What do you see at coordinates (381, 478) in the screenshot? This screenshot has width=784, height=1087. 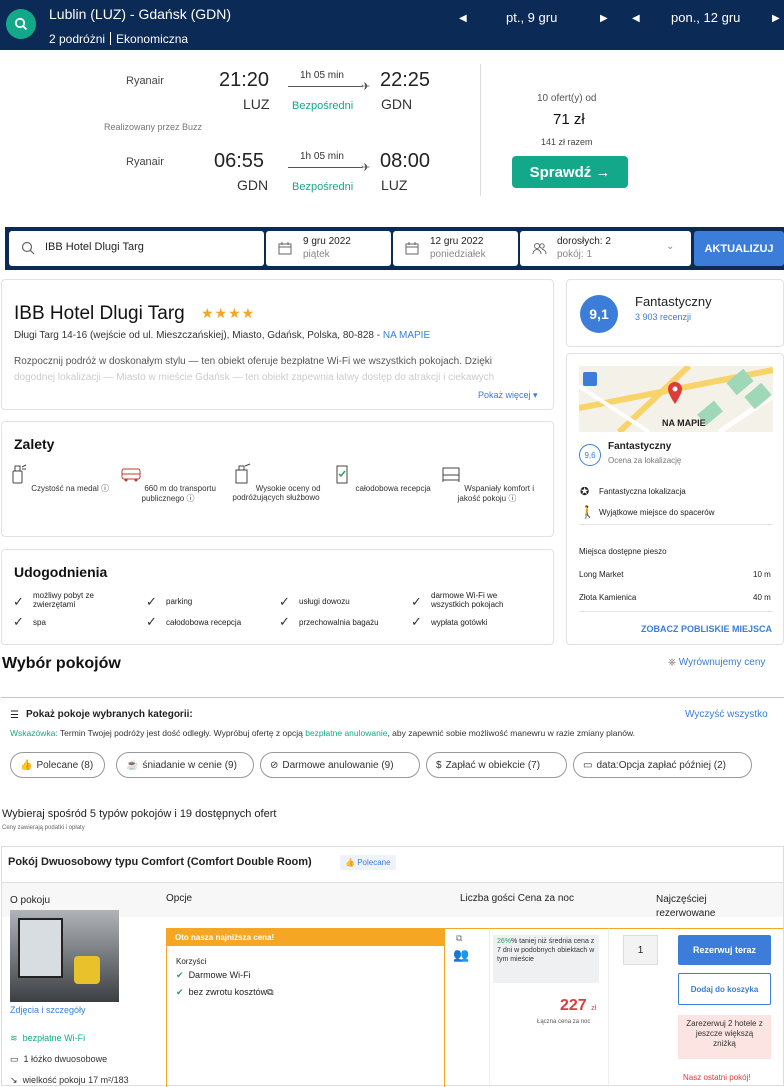 I see `advantage-item: całodobowa recepcja` at bounding box center [381, 478].